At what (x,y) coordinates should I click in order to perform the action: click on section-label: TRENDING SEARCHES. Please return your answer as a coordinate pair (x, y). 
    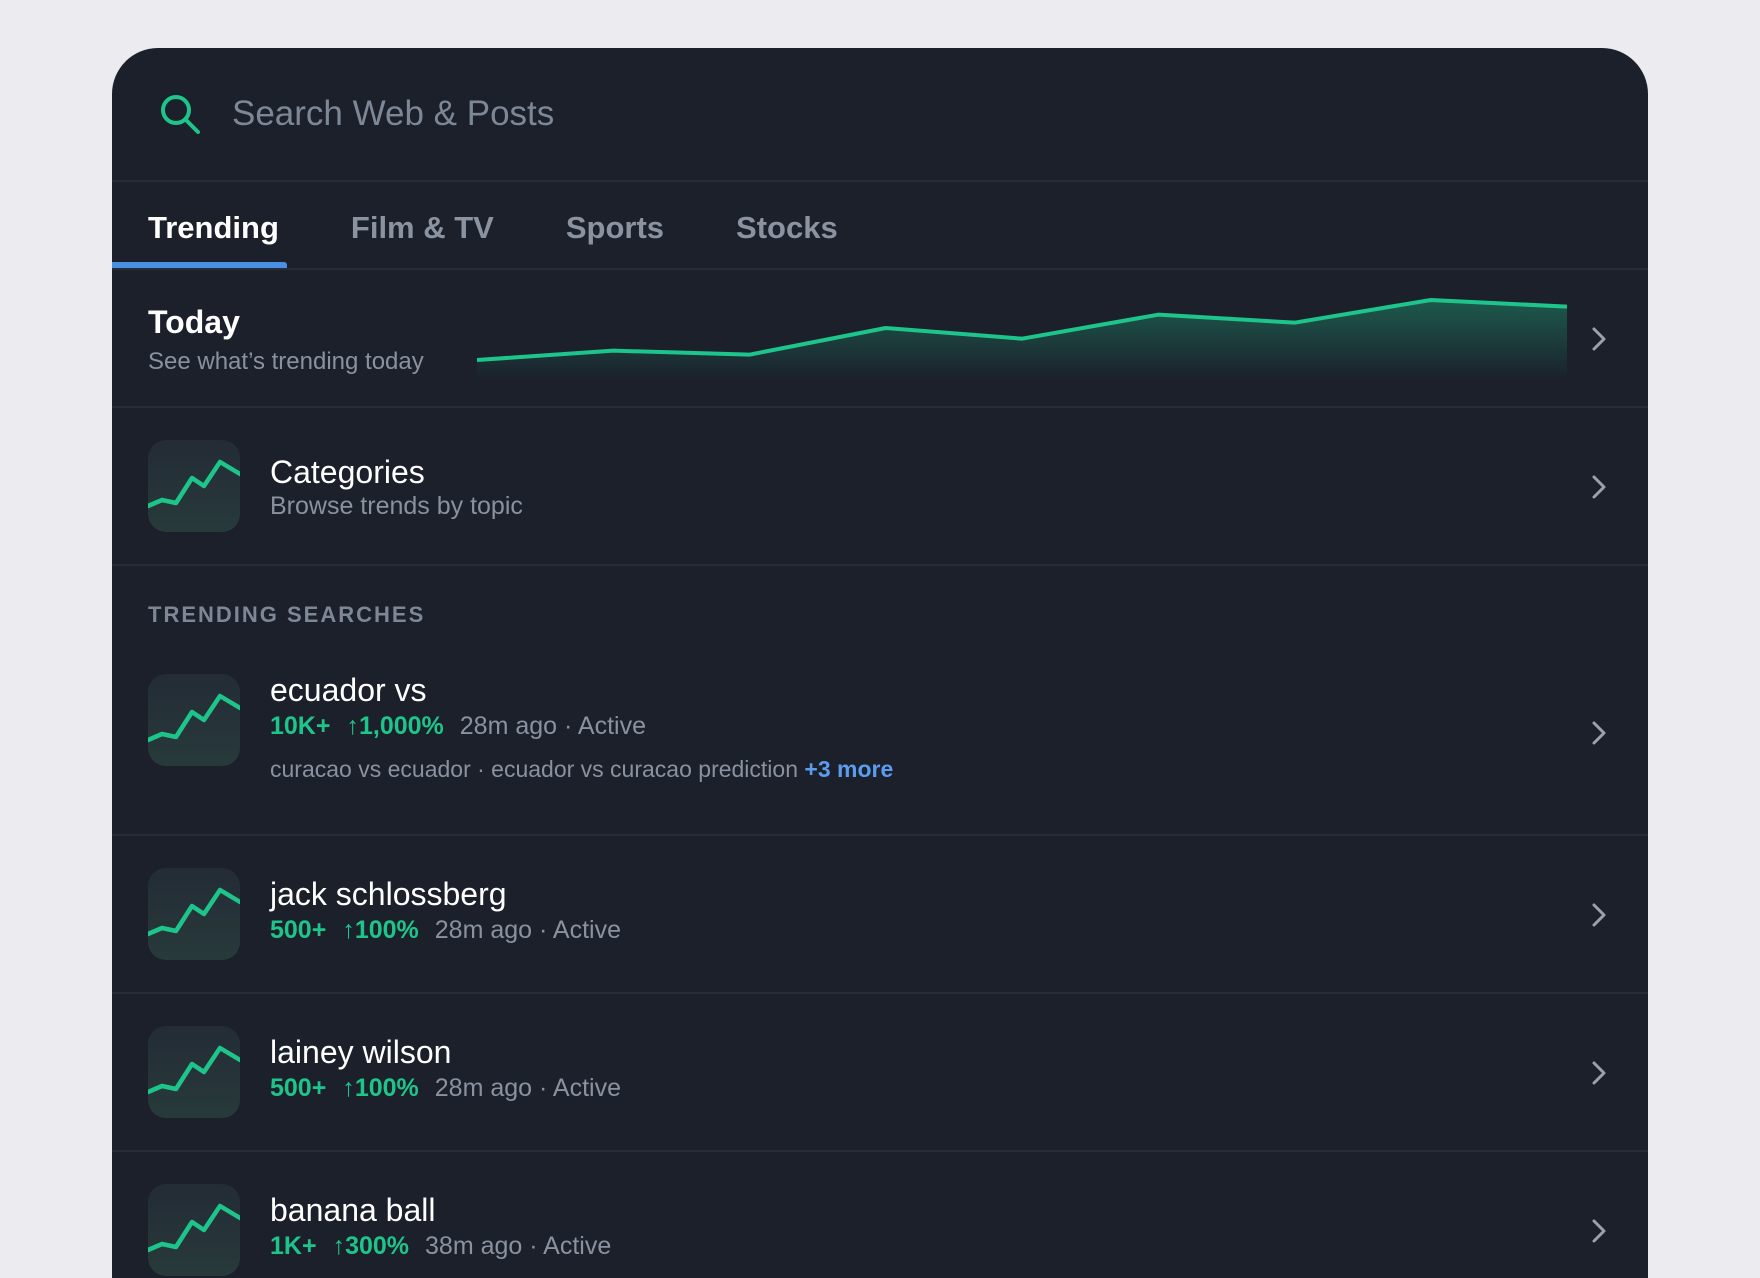
    Looking at the image, I should click on (287, 614).